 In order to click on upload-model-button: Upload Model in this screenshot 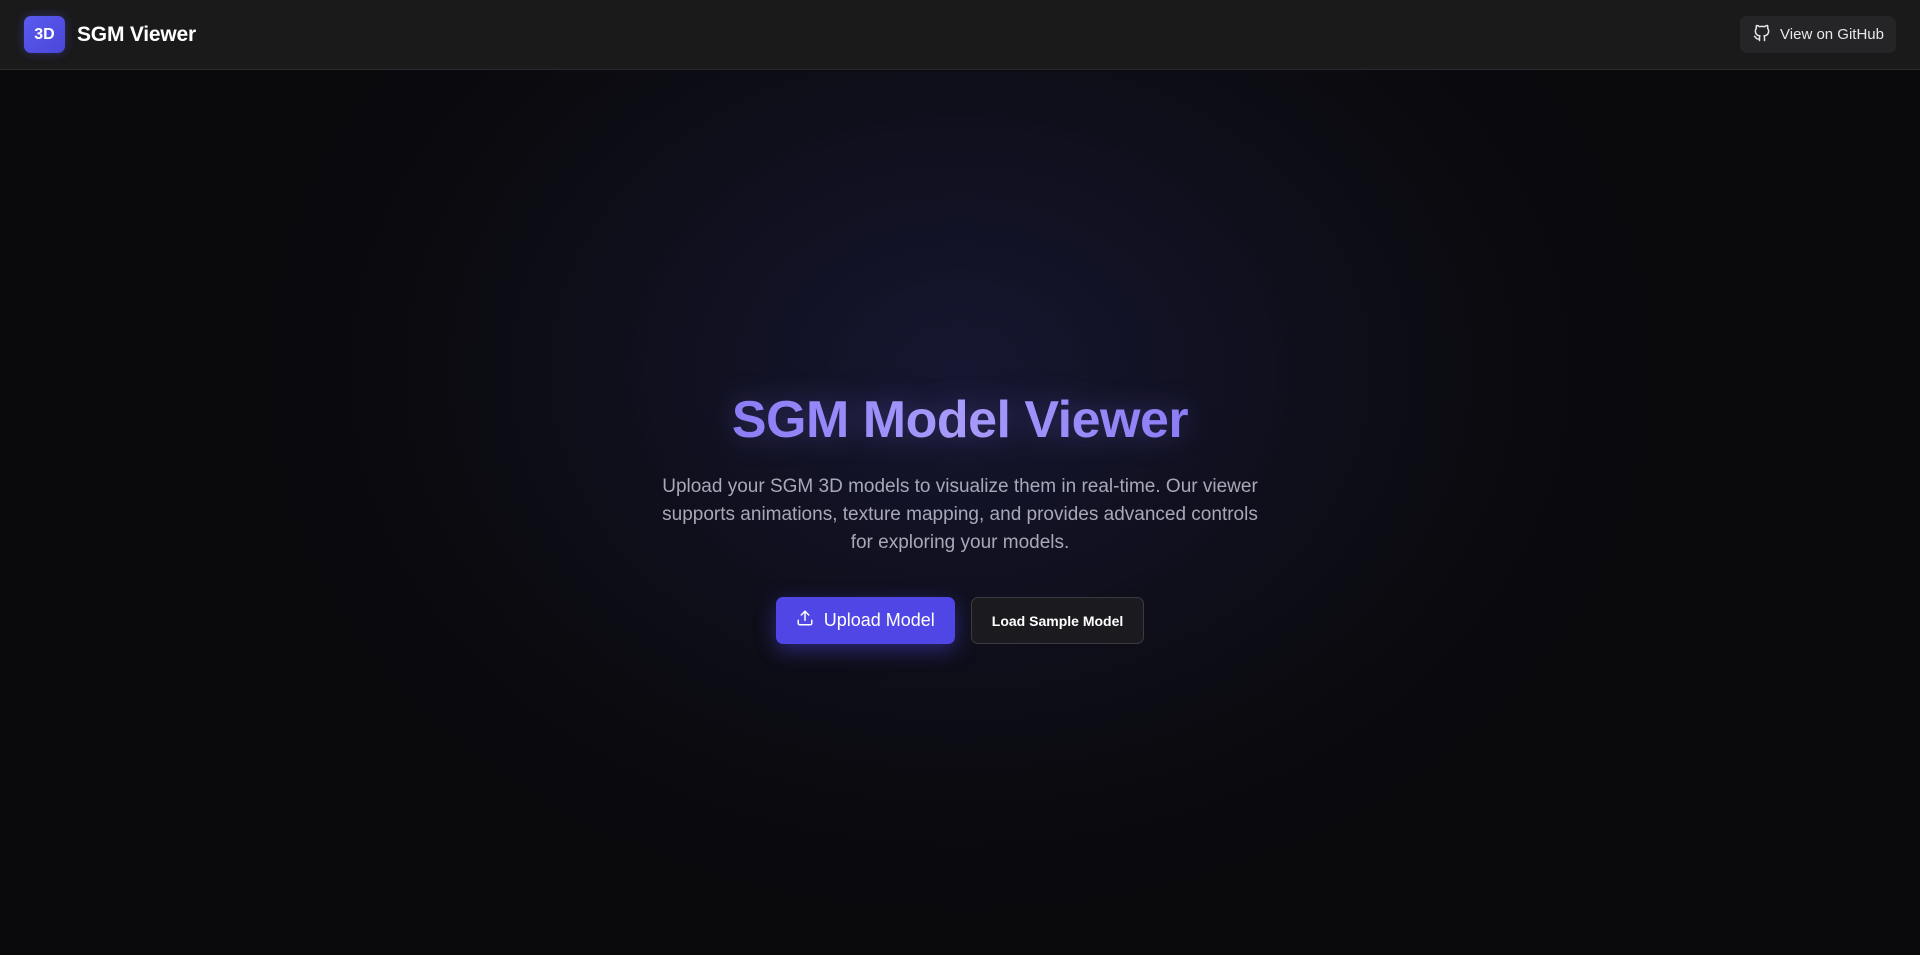, I will do `click(865, 620)`.